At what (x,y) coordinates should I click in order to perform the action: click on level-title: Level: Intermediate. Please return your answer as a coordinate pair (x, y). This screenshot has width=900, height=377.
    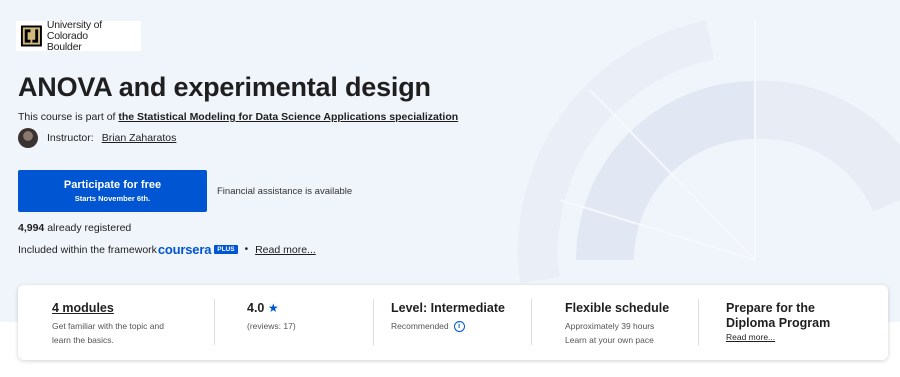
    Looking at the image, I should click on (448, 308).